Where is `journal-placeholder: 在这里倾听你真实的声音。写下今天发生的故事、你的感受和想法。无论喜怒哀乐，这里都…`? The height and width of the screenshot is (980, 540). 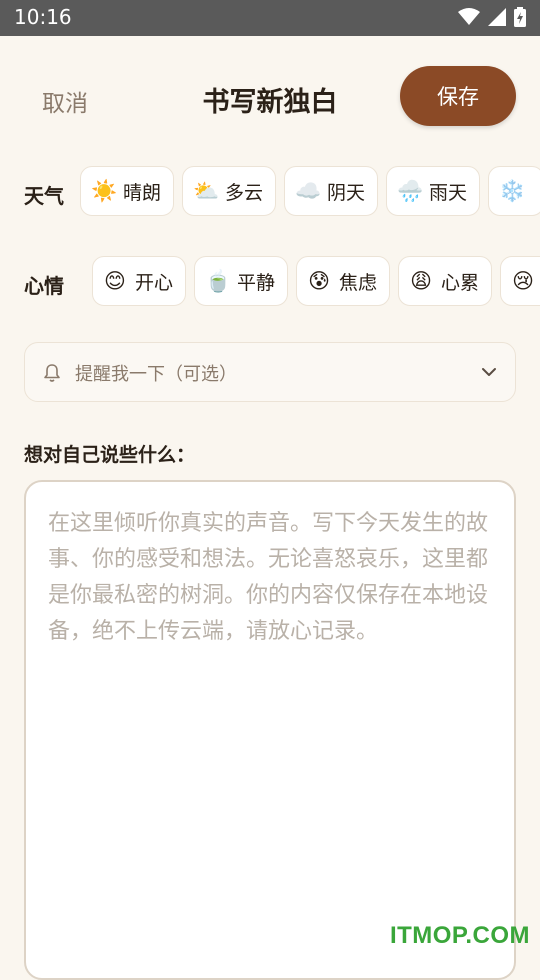 journal-placeholder: 在这里倾听你真实的声音。写下今天发生的故事、你的感受和想法。无论喜怒哀乐，这里都… is located at coordinates (268, 577).